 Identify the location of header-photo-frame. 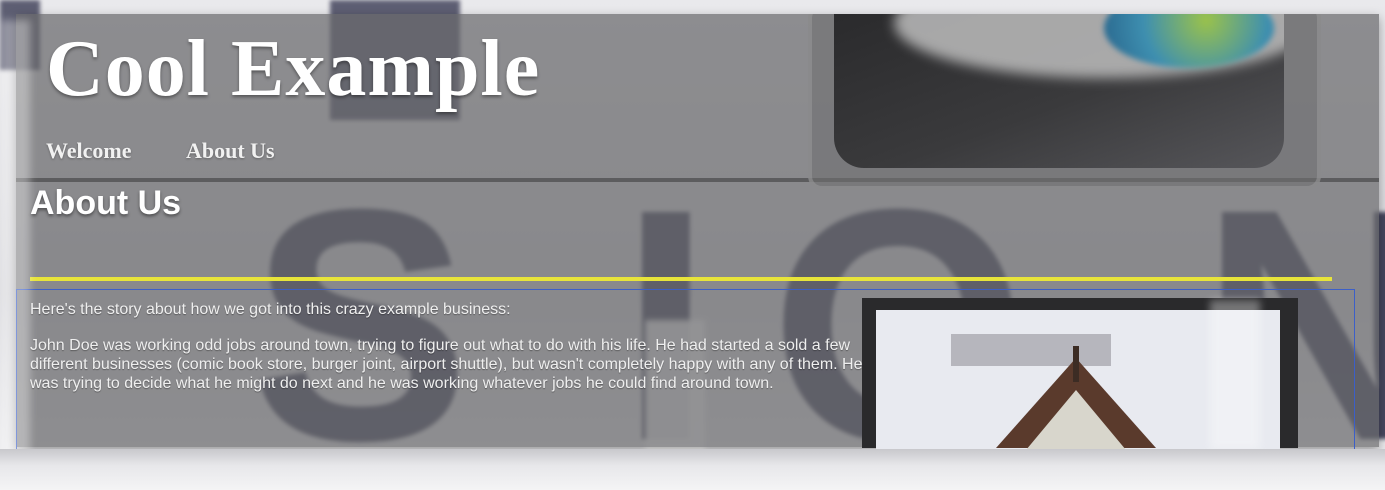
(1064, 102).